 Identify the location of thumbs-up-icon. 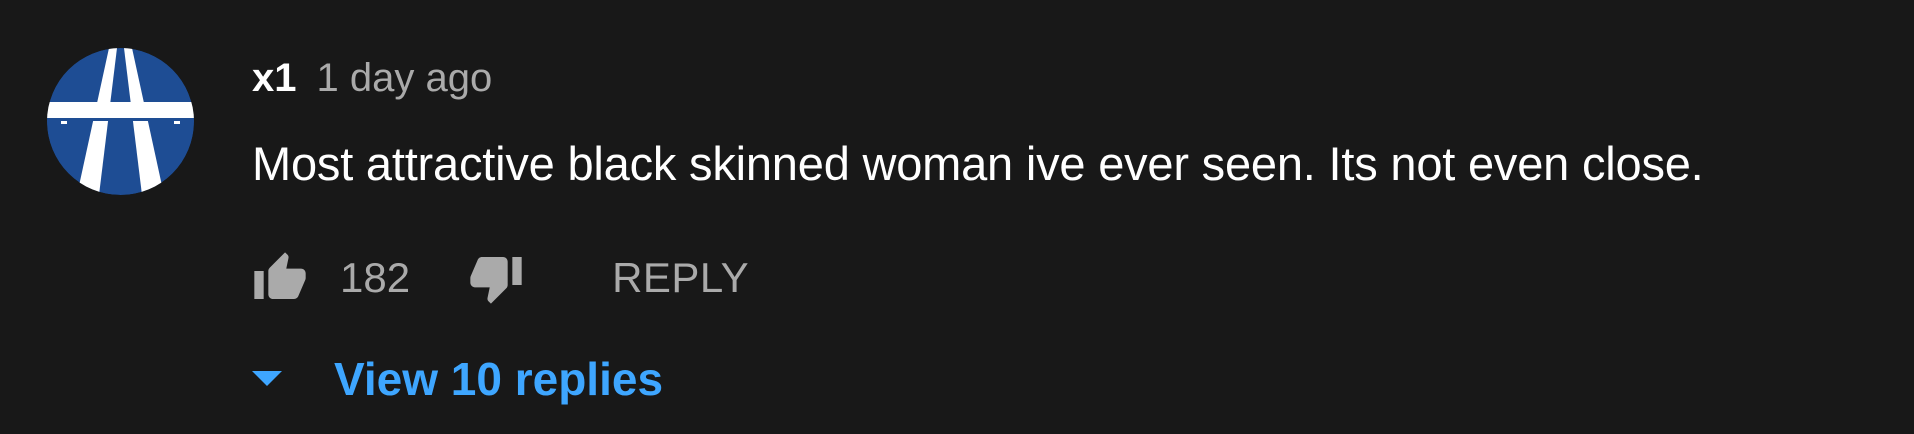
(280, 275).